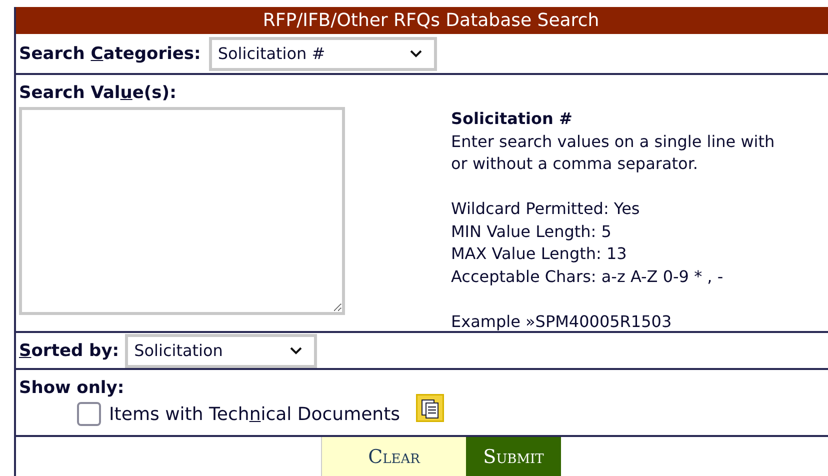  Describe the element at coordinates (69, 350) in the screenshot. I see `field-label: Sorted by:` at that location.